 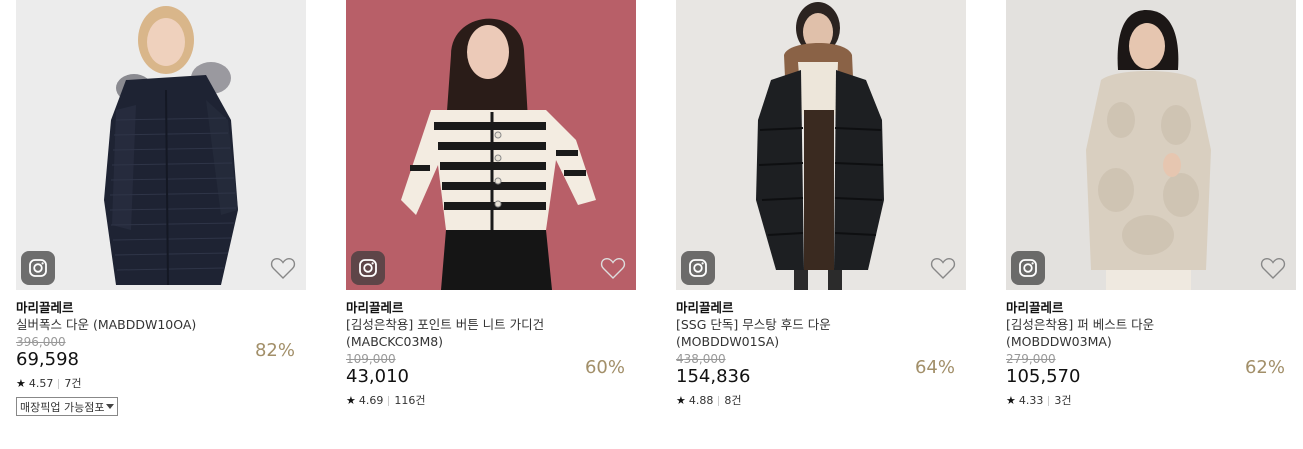 What do you see at coordinates (410, 400) in the screenshot?
I see `review-count: 116건` at bounding box center [410, 400].